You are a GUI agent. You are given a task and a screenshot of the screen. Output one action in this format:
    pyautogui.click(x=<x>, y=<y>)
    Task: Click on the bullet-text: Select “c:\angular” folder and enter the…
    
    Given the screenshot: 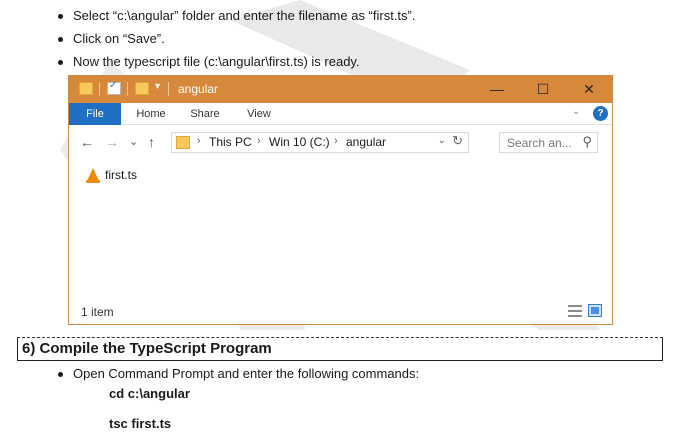 What is the action you would take?
    pyautogui.click(x=244, y=15)
    